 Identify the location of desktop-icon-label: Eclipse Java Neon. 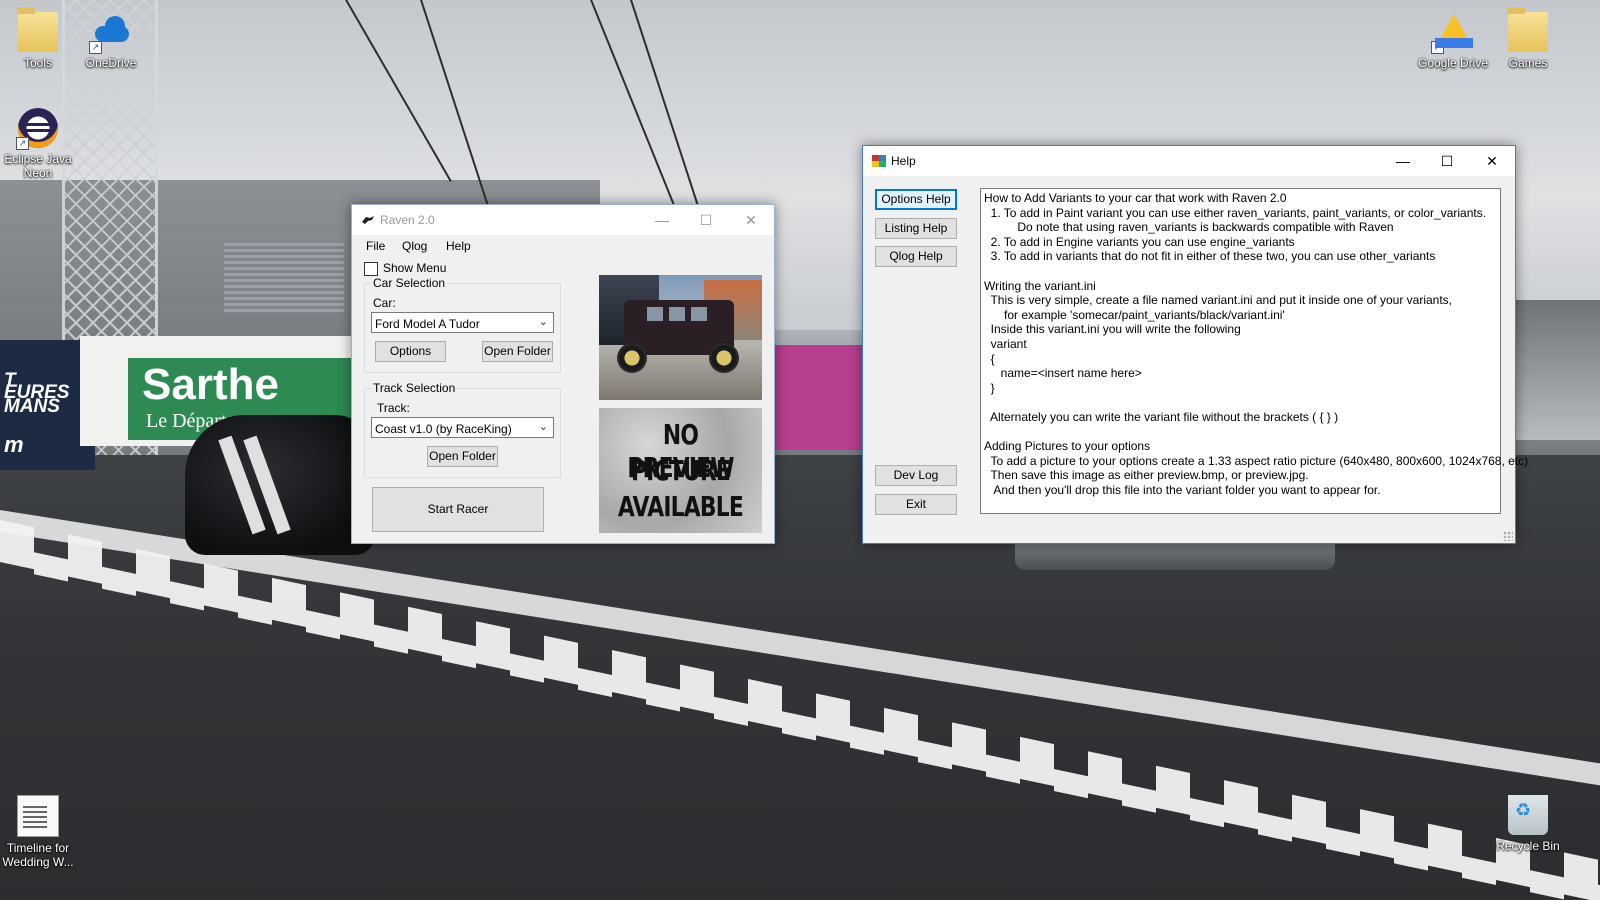
(38, 166).